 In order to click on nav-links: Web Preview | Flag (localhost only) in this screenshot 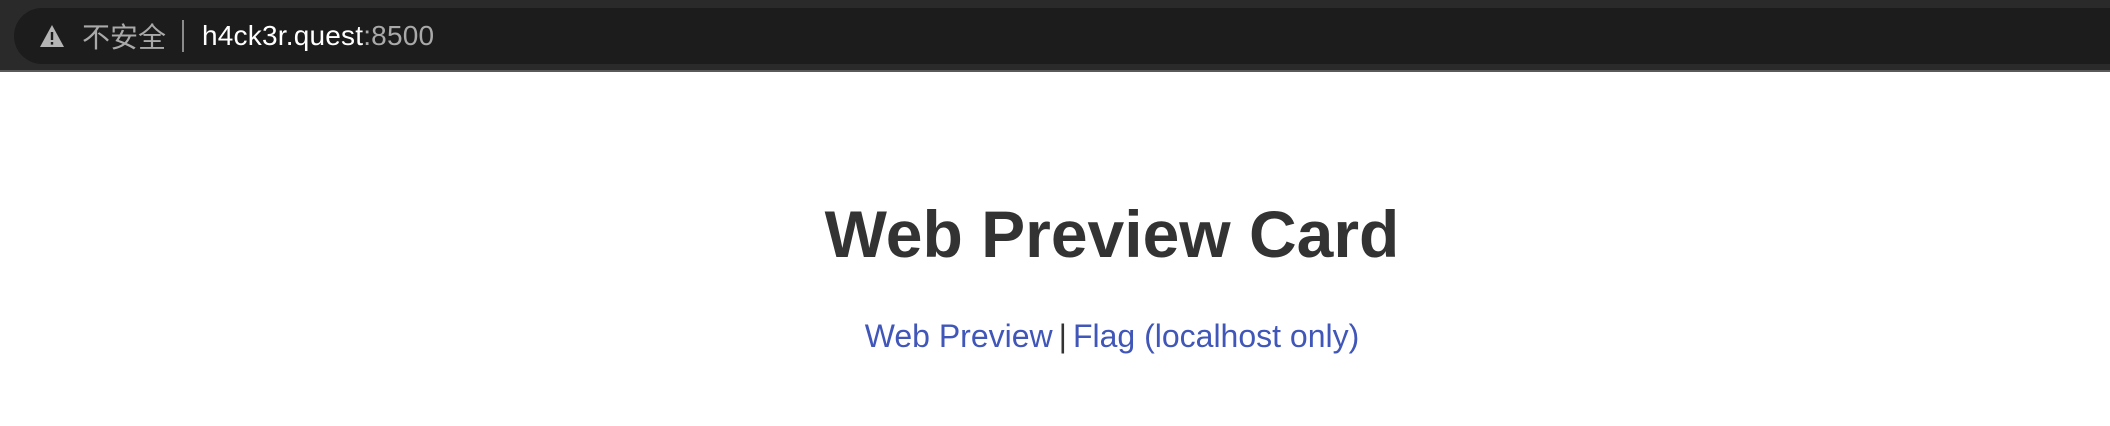, I will do `click(1055, 336)`.